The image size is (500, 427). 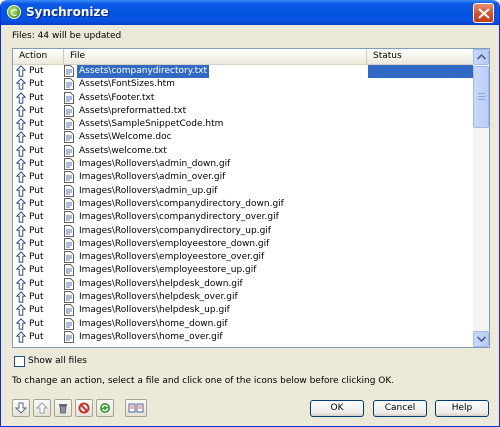 What do you see at coordinates (105, 408) in the screenshot?
I see `synchronized-button` at bounding box center [105, 408].